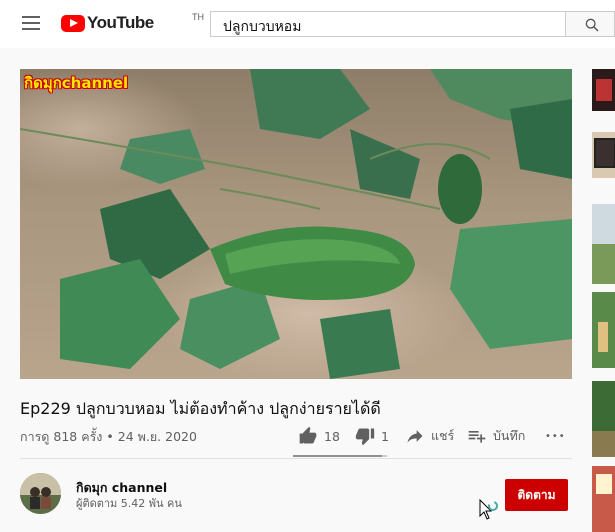 The height and width of the screenshot is (532, 615). I want to click on logo-region-code: TH, so click(198, 17).